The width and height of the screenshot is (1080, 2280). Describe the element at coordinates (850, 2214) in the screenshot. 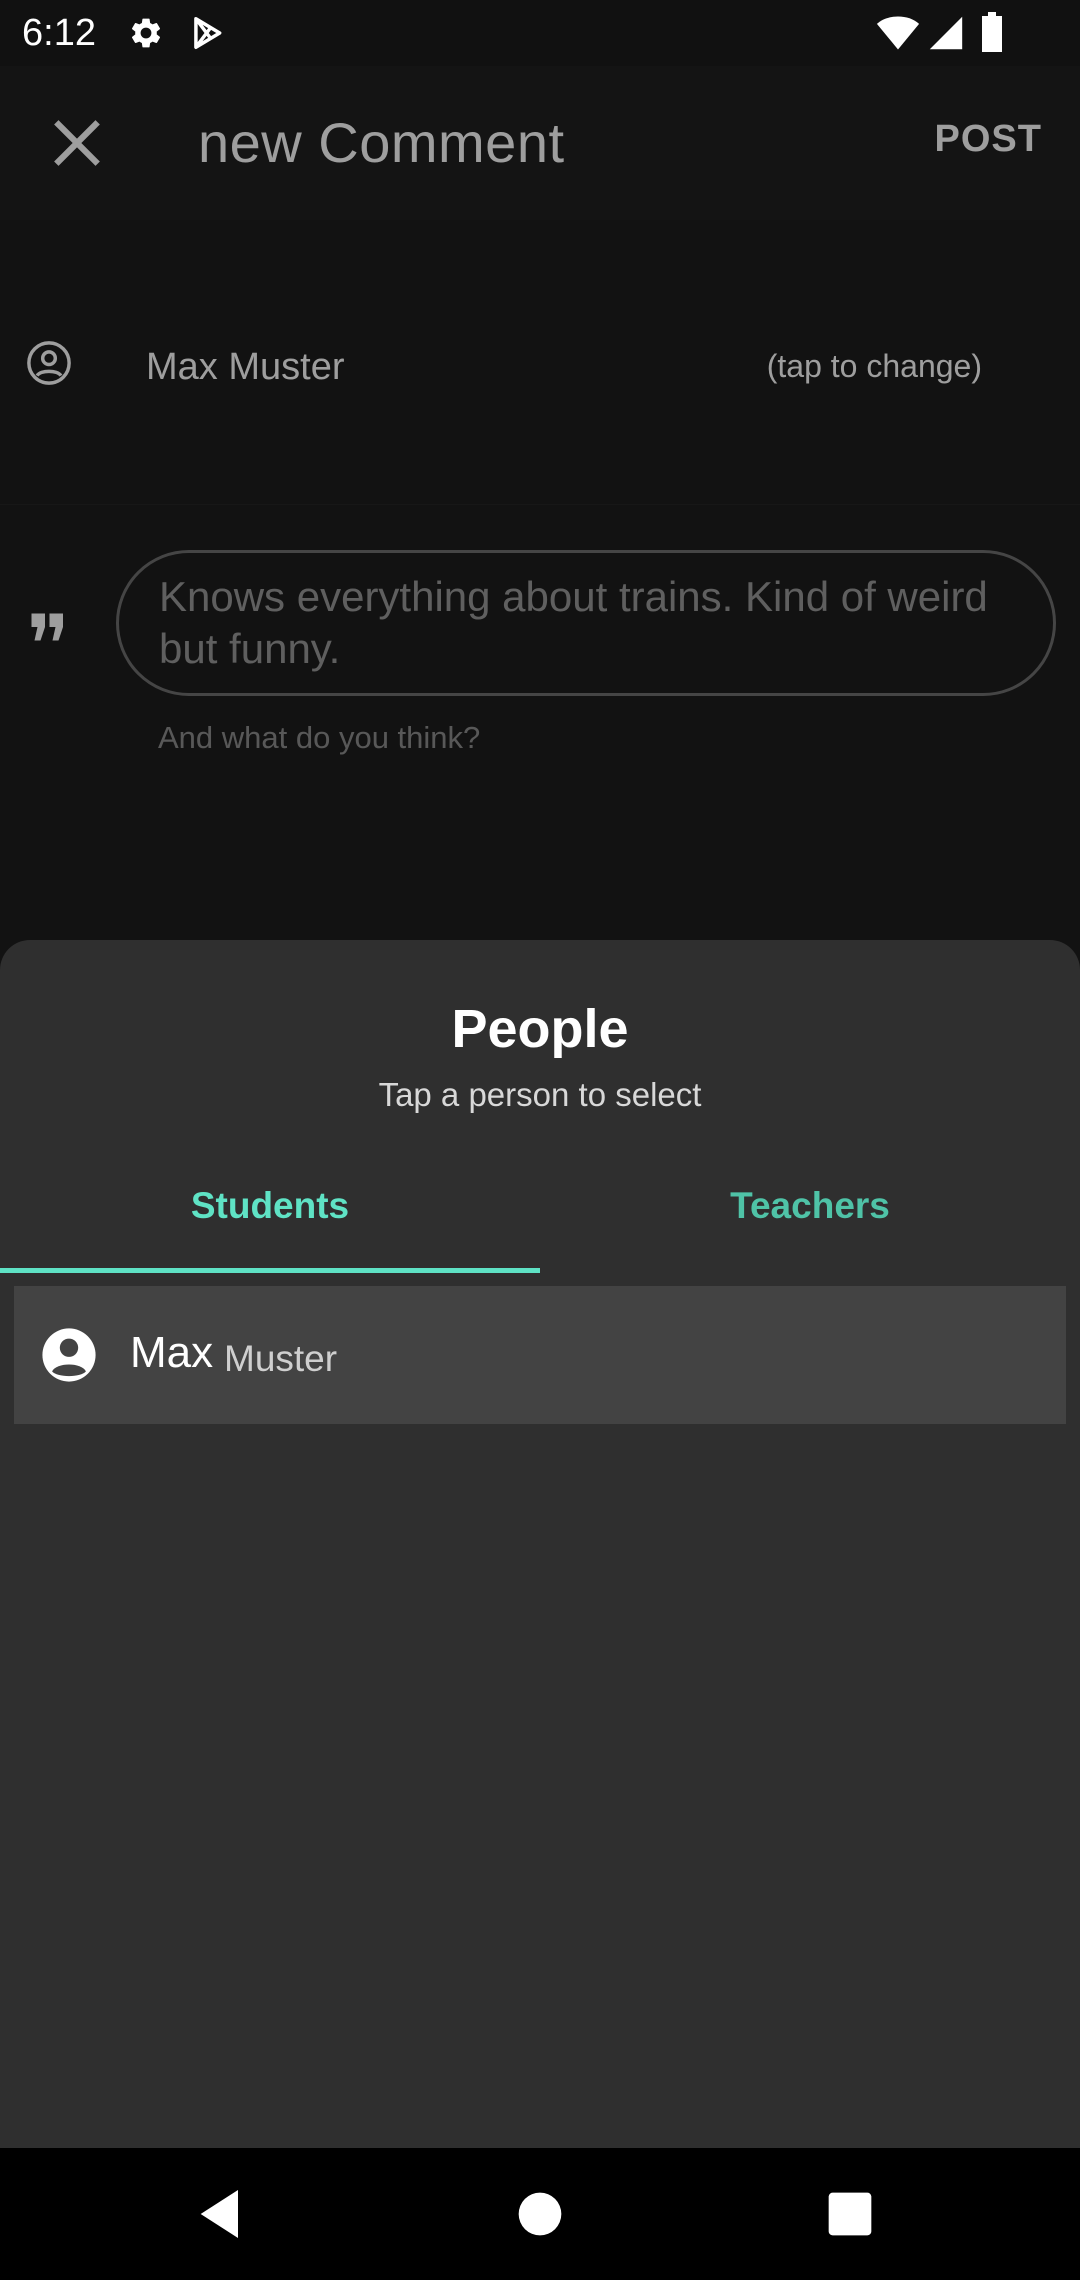

I see `recents-icon` at that location.